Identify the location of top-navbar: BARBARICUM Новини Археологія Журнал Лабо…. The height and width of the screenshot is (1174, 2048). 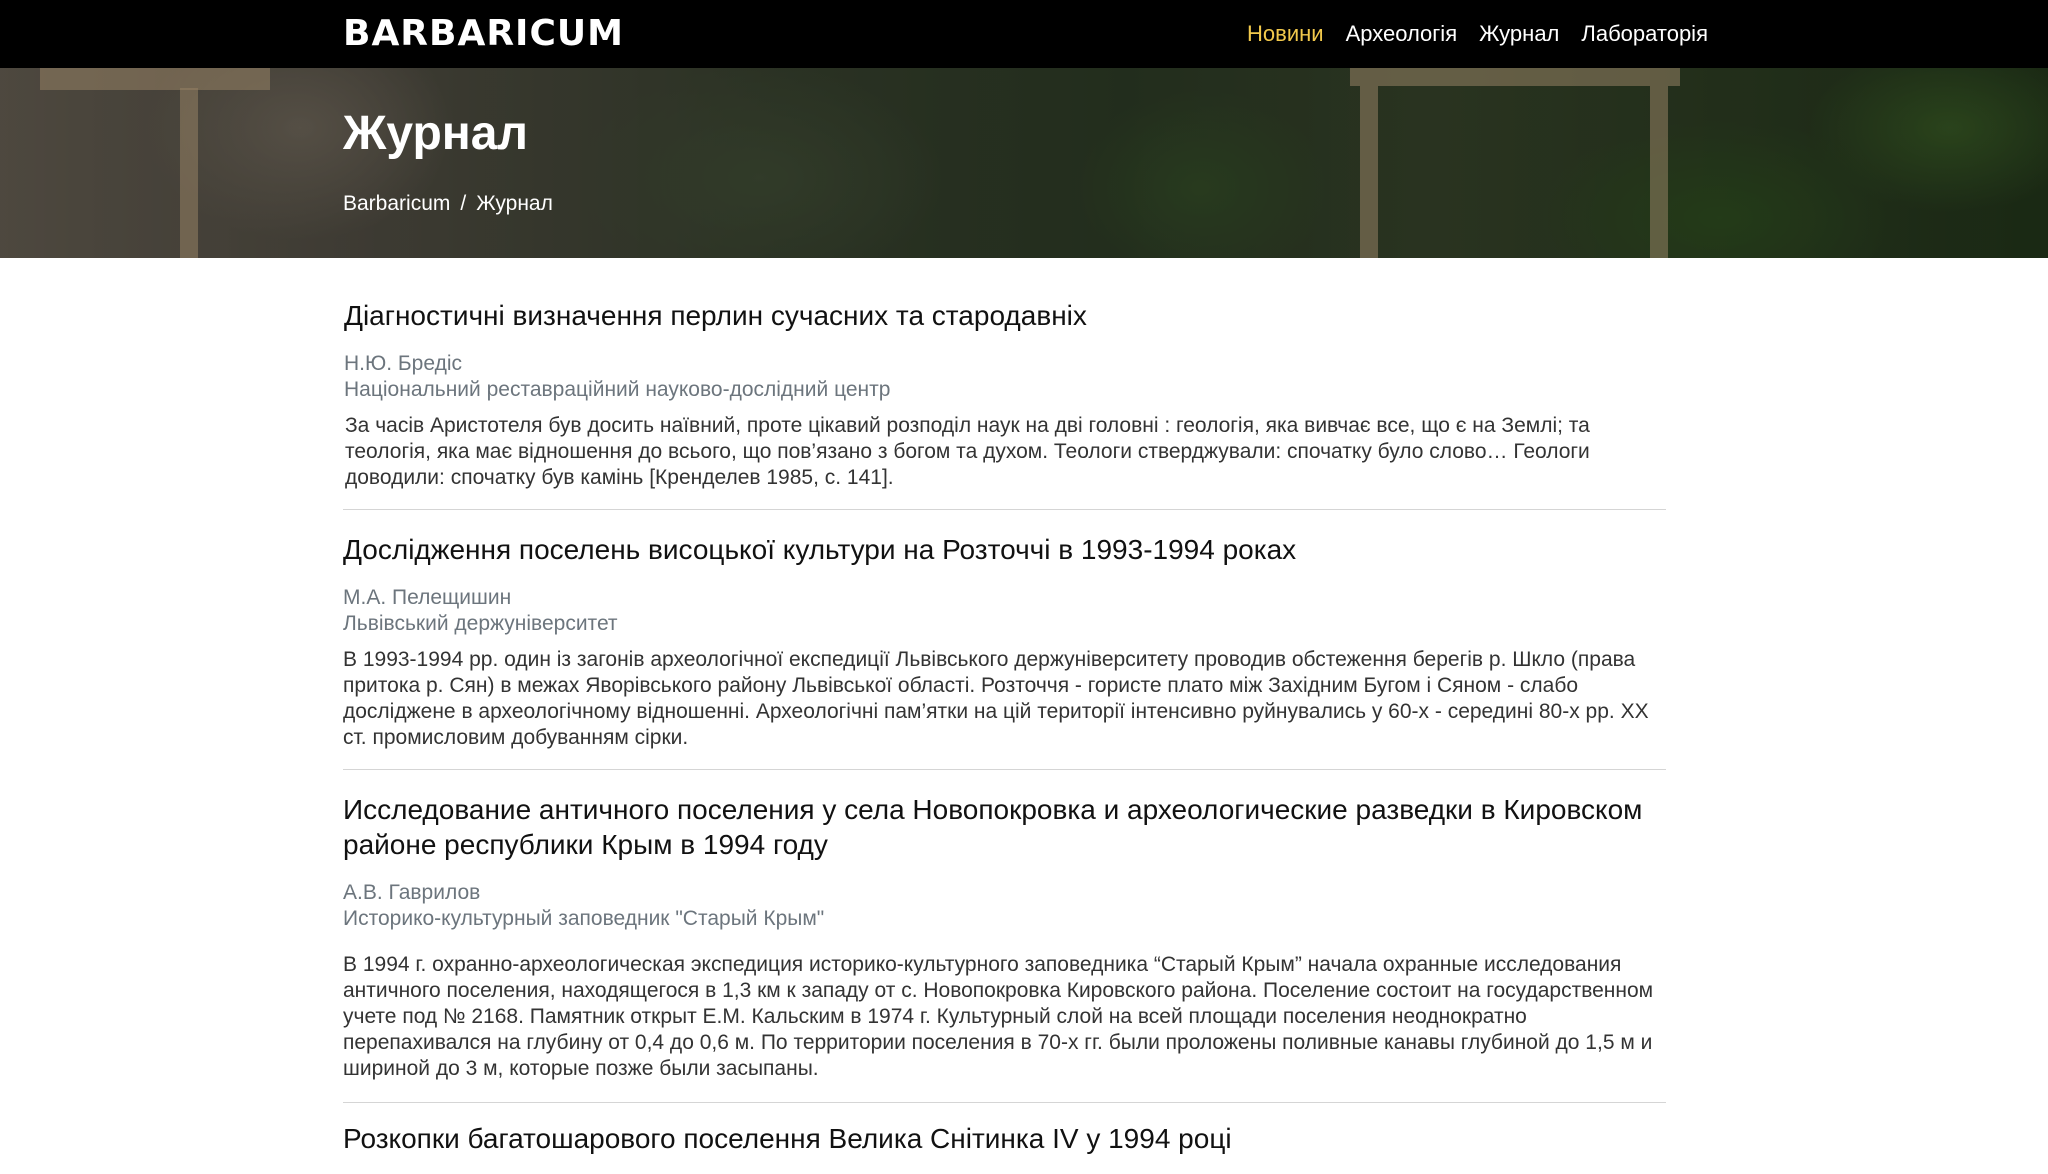
(1024, 34).